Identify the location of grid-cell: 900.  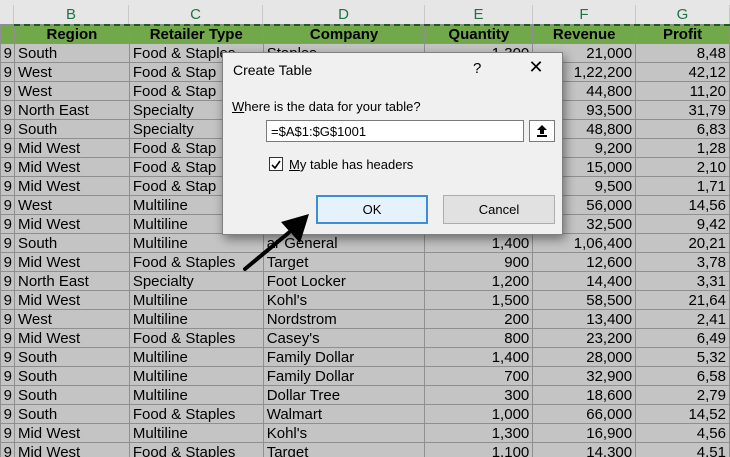
(479, 262).